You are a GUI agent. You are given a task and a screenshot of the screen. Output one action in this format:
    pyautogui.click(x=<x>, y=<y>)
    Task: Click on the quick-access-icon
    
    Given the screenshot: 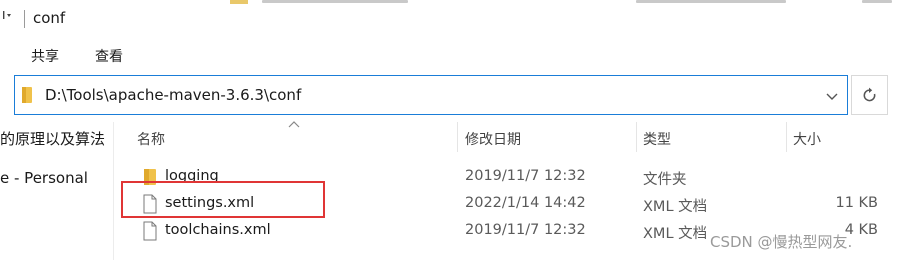 What is the action you would take?
    pyautogui.click(x=7, y=15)
    